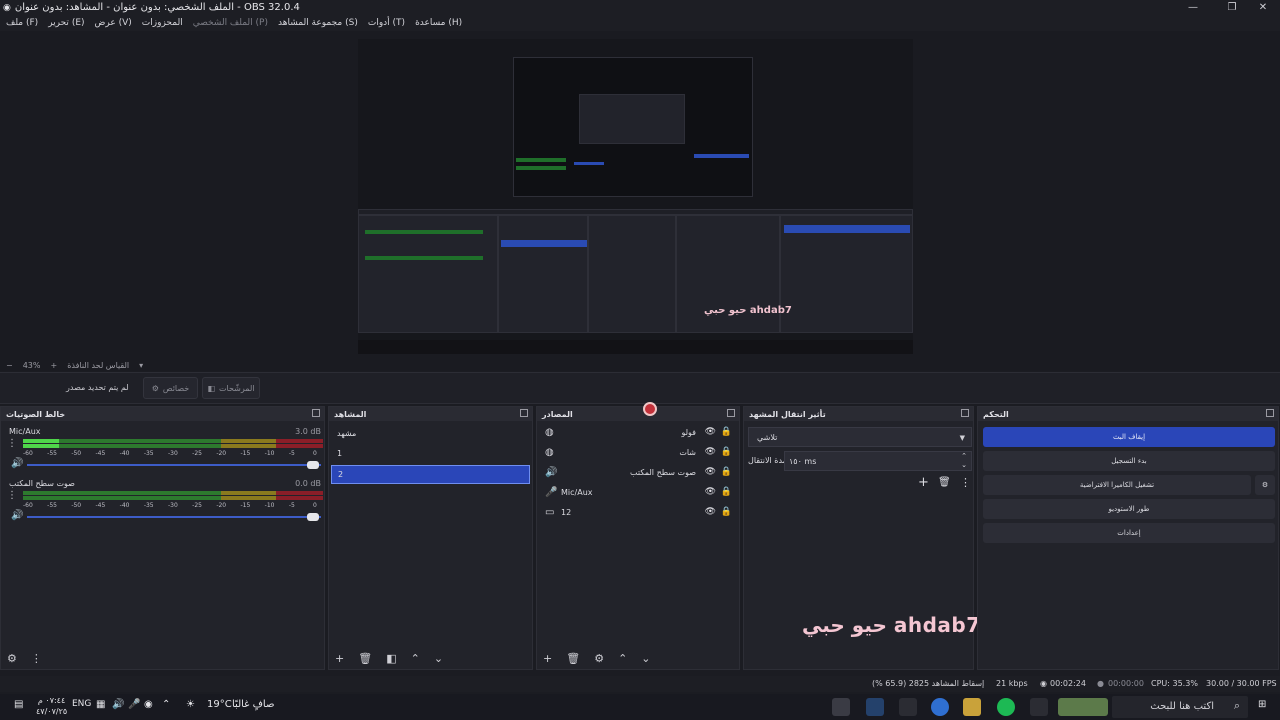 The width and height of the screenshot is (1280, 720). What do you see at coordinates (965, 482) in the screenshot?
I see `transition-menu-icon: ⋮` at bounding box center [965, 482].